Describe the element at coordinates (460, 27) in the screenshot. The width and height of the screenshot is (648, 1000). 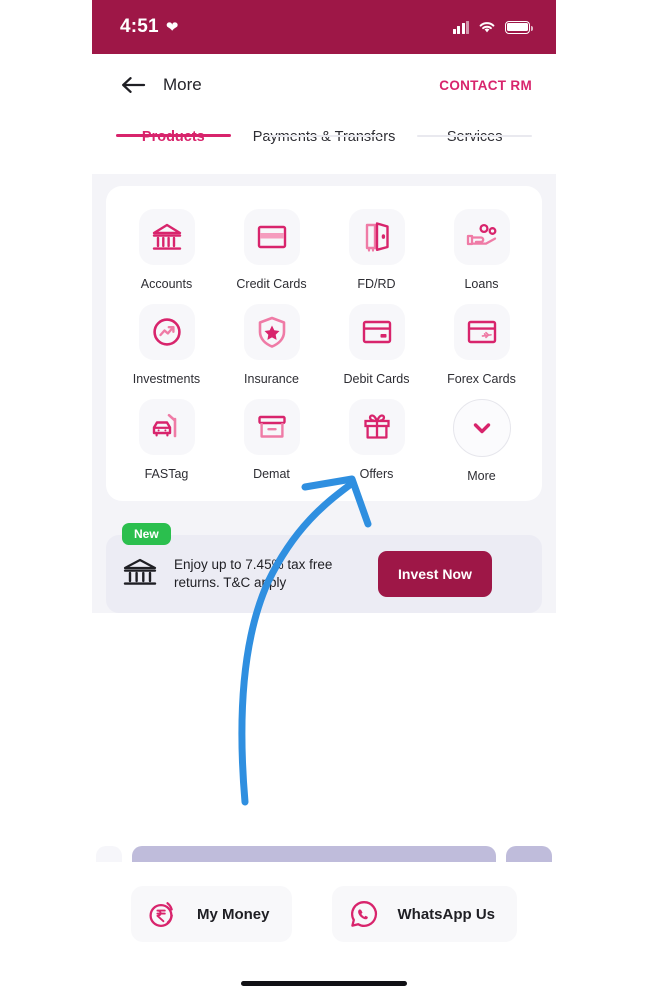
I see `signal-bars-icon` at that location.